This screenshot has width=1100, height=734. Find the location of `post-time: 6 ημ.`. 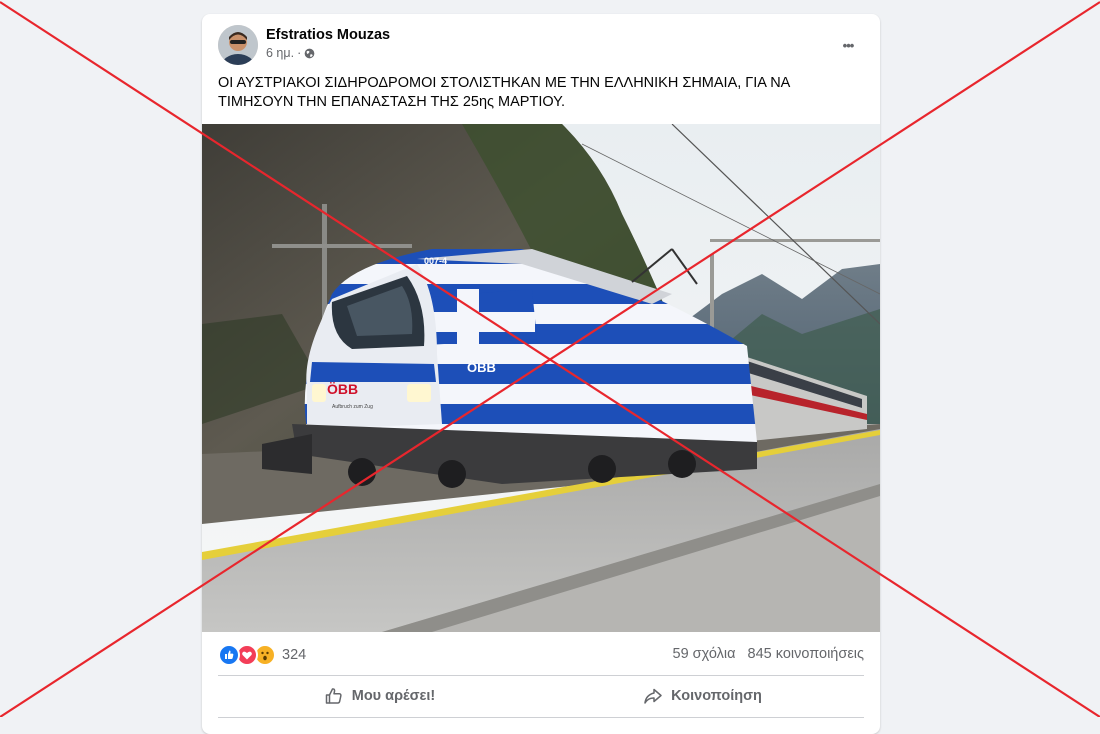

post-time: 6 ημ. is located at coordinates (280, 53).